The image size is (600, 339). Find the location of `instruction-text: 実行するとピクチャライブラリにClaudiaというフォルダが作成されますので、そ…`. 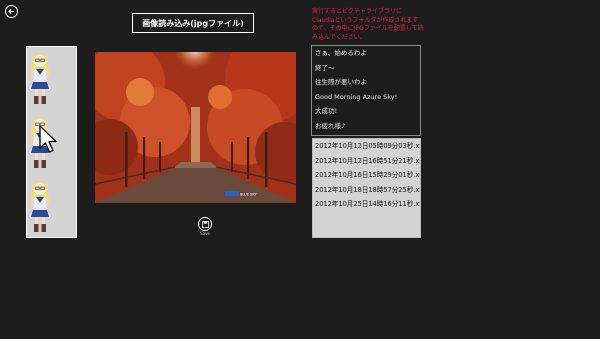

instruction-text: 実行するとピクチャライブラリにClaudiaというフォルダが作成されますので、そ… is located at coordinates (368, 24).